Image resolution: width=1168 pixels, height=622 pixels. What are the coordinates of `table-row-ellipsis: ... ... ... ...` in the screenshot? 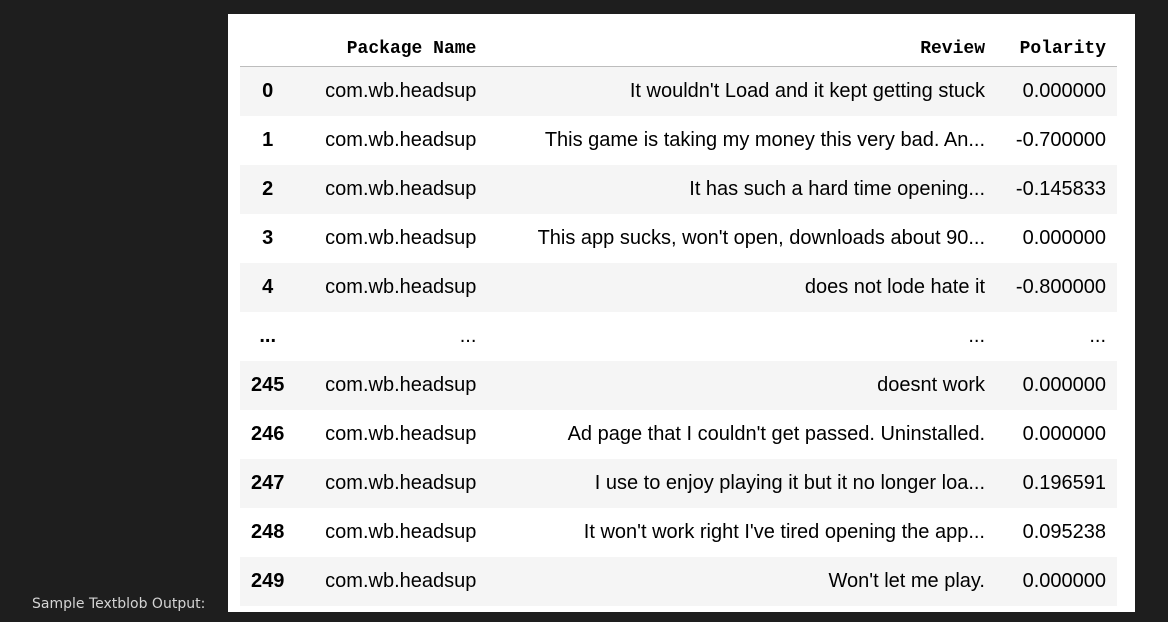 It's located at (678, 336).